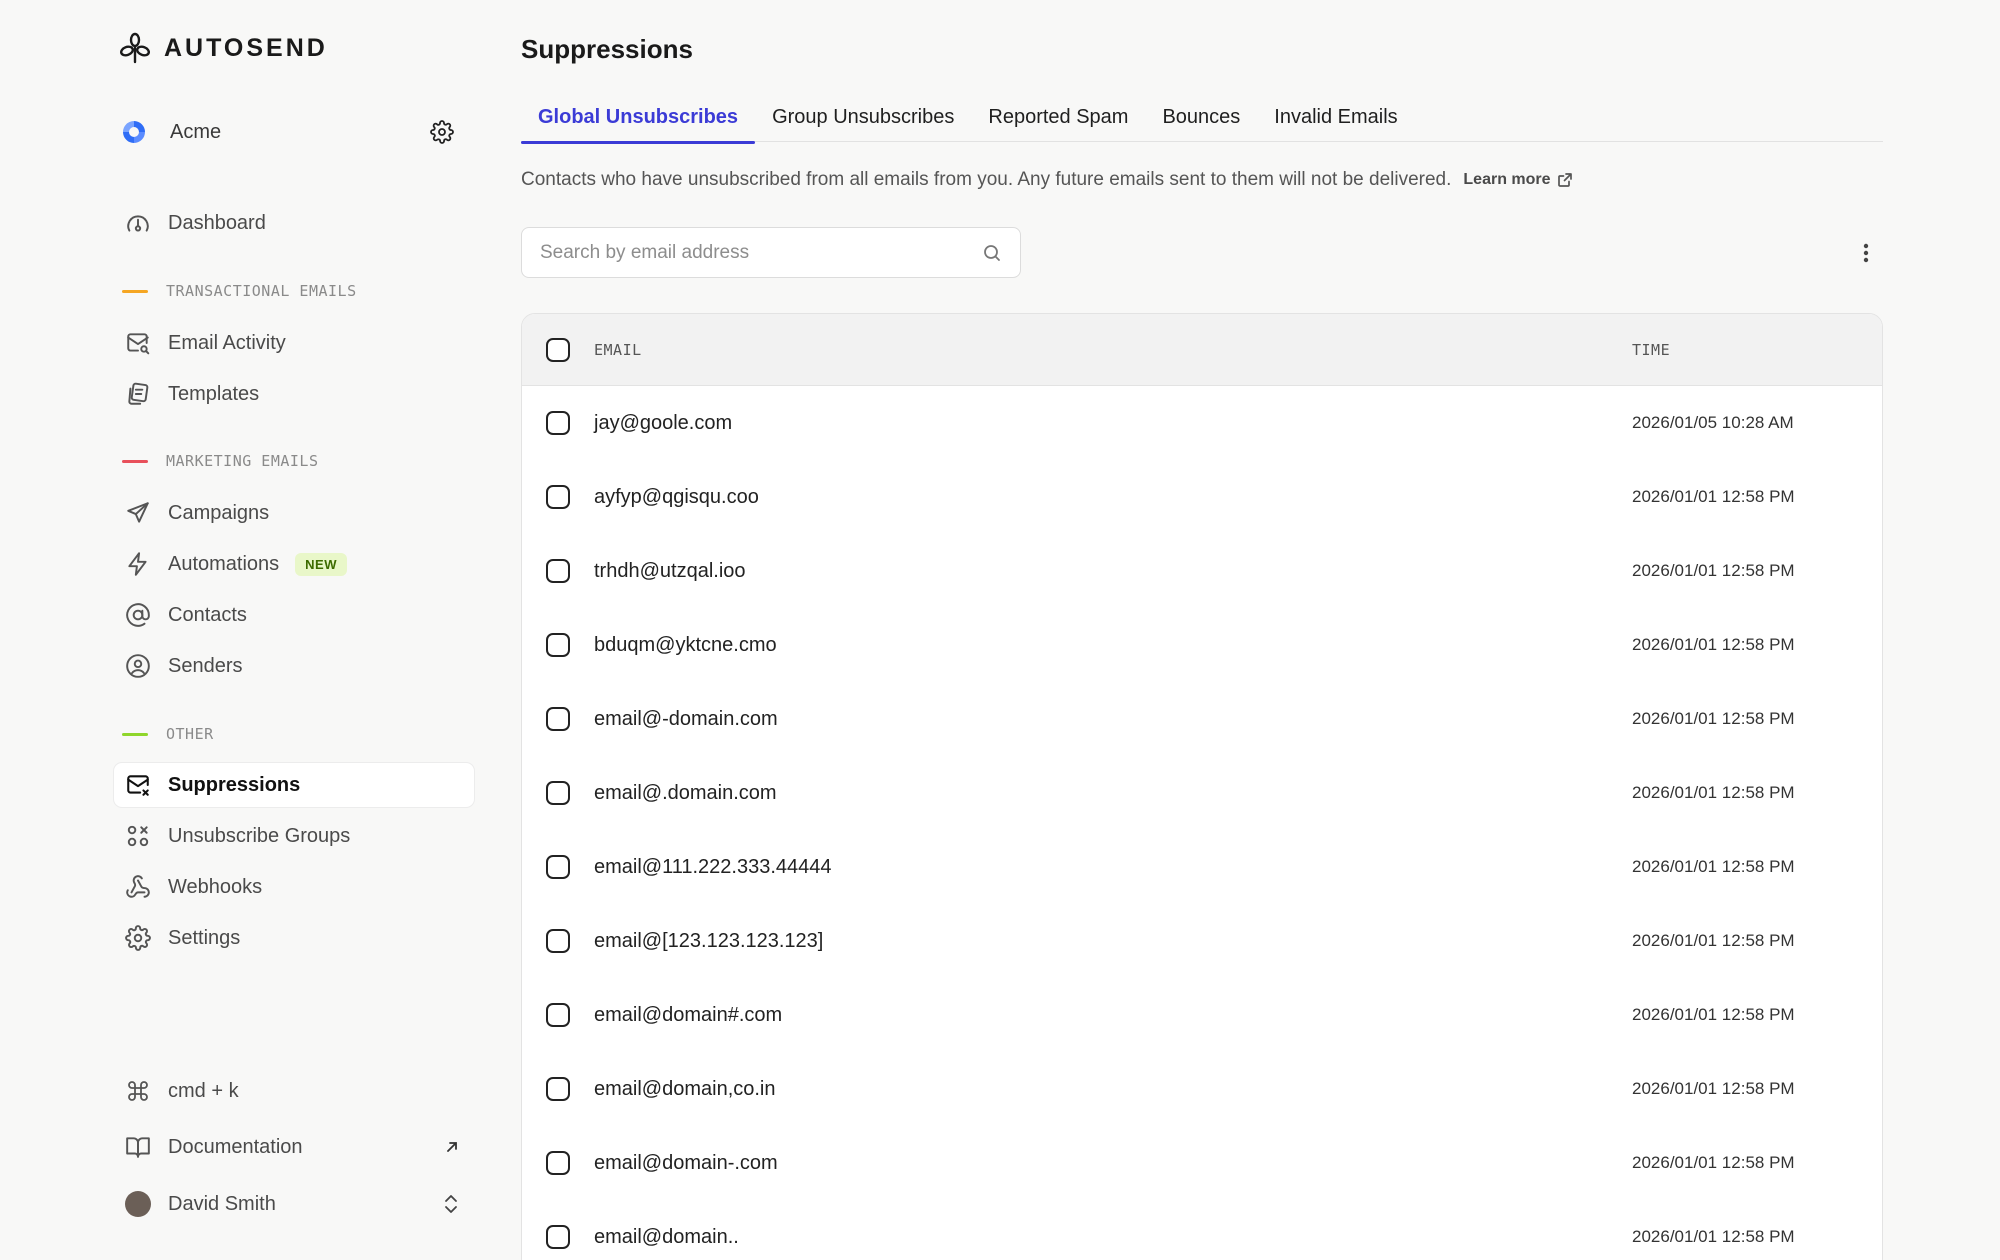  Describe the element at coordinates (321, 564) in the screenshot. I see `new-badge: NEW` at that location.